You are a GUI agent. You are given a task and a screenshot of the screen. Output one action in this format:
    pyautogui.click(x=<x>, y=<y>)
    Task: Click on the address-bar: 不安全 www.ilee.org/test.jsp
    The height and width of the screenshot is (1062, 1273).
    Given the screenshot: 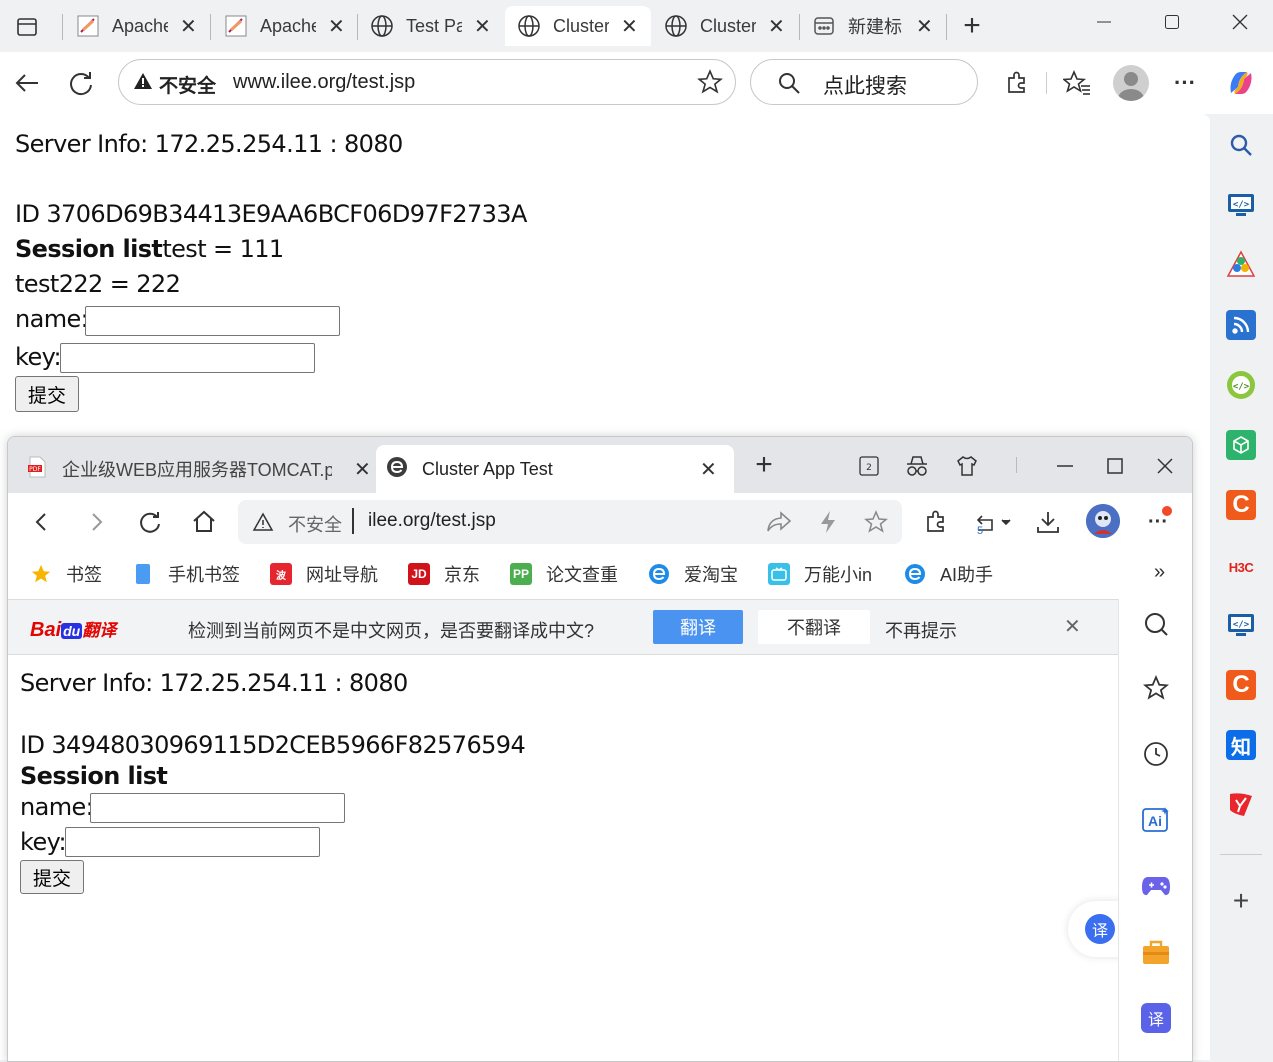 What is the action you would take?
    pyautogui.click(x=427, y=82)
    